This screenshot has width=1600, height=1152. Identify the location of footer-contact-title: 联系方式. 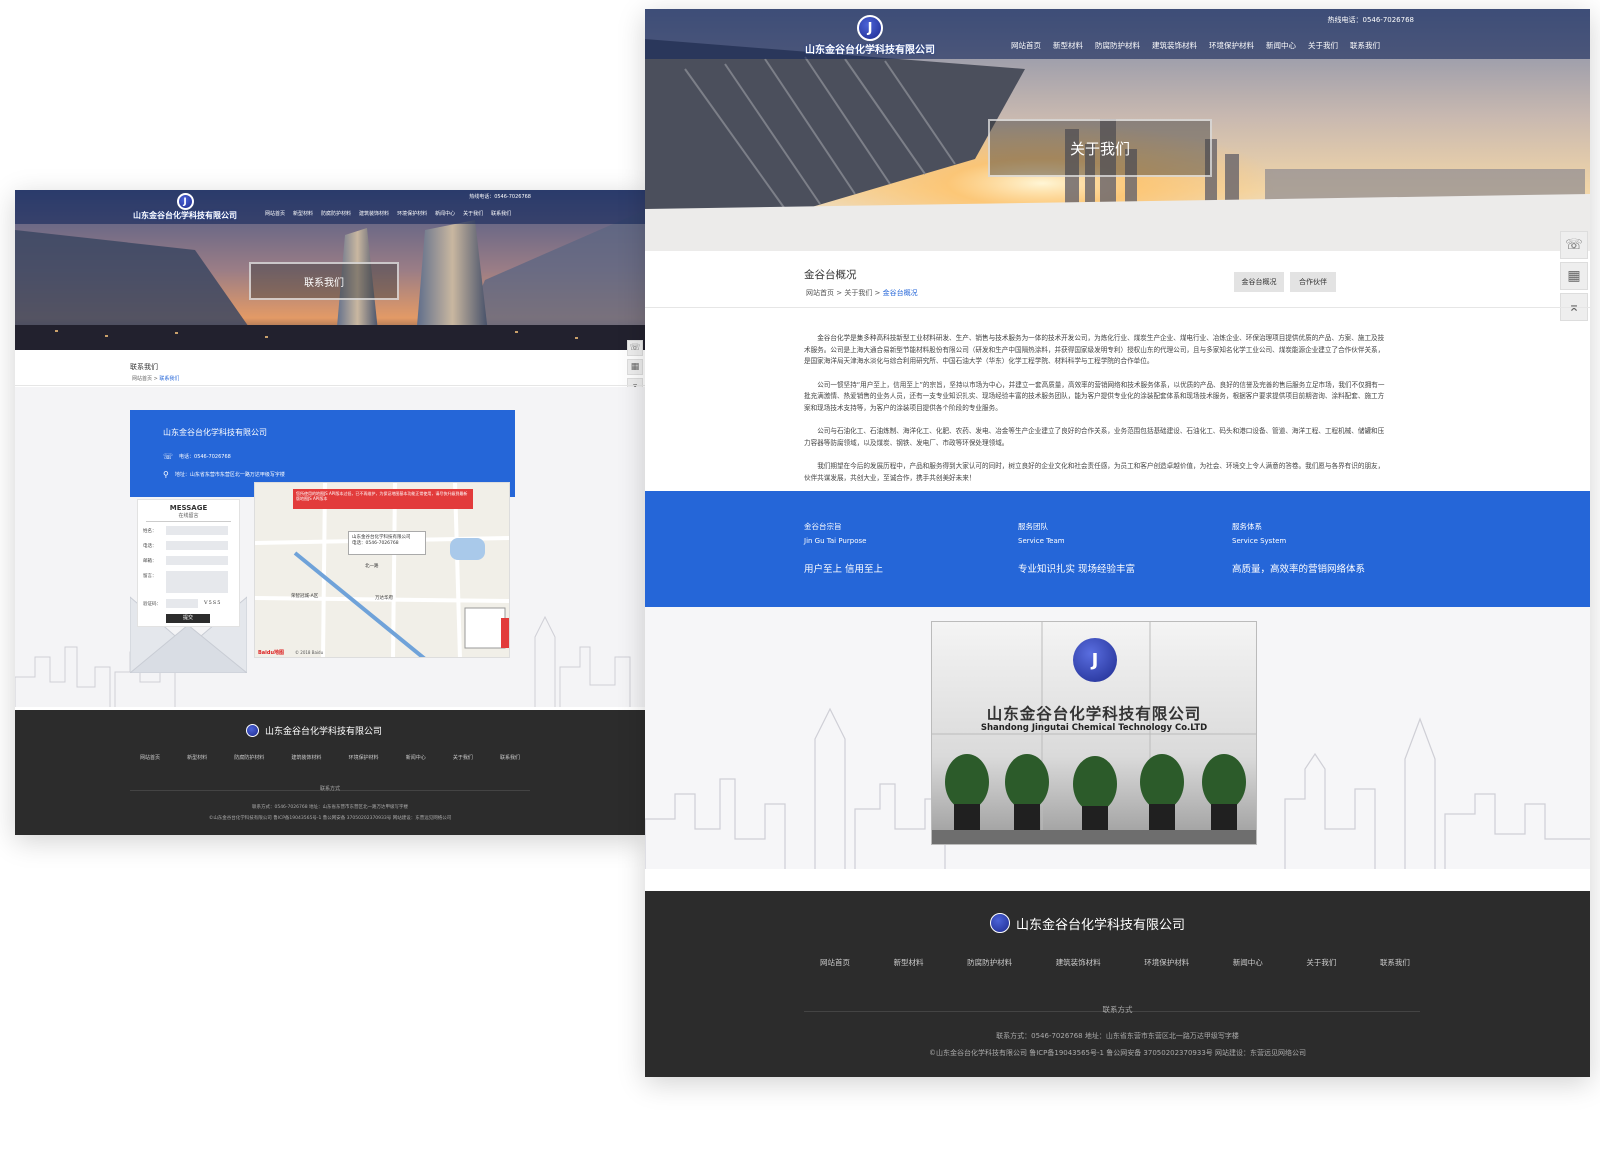
(329, 789).